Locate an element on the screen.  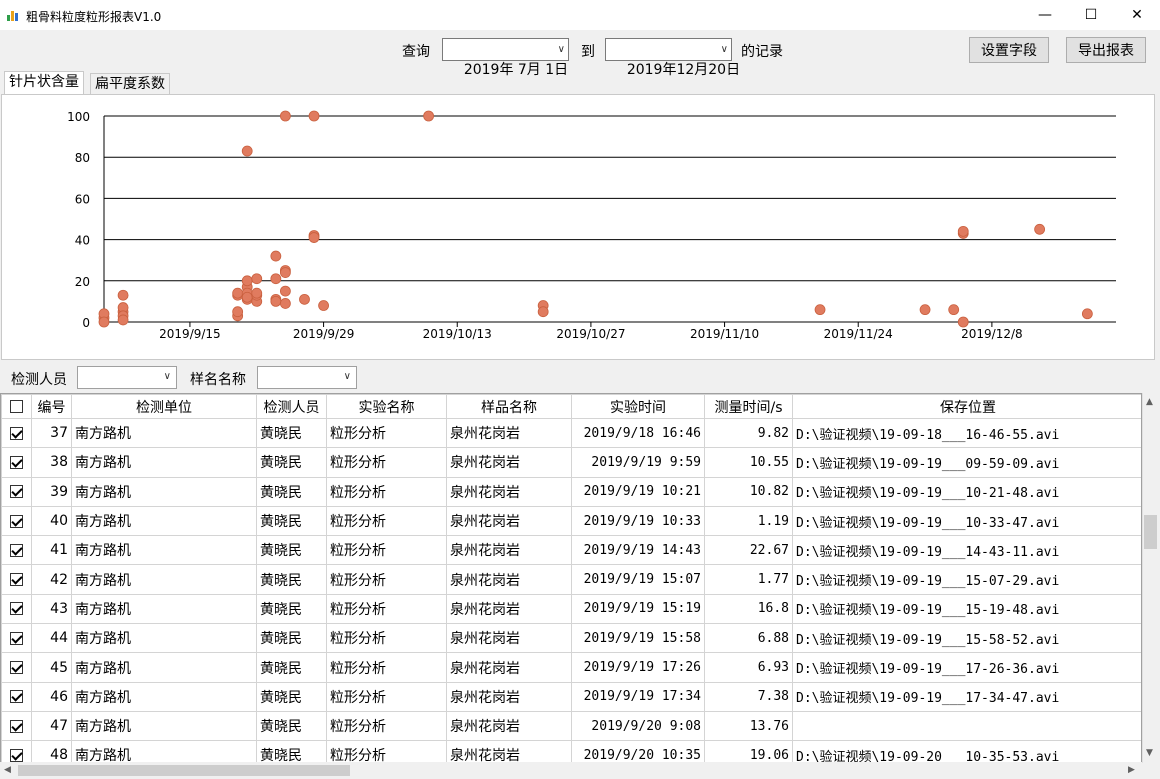
y-tick-label: 80 is located at coordinates (82, 158).